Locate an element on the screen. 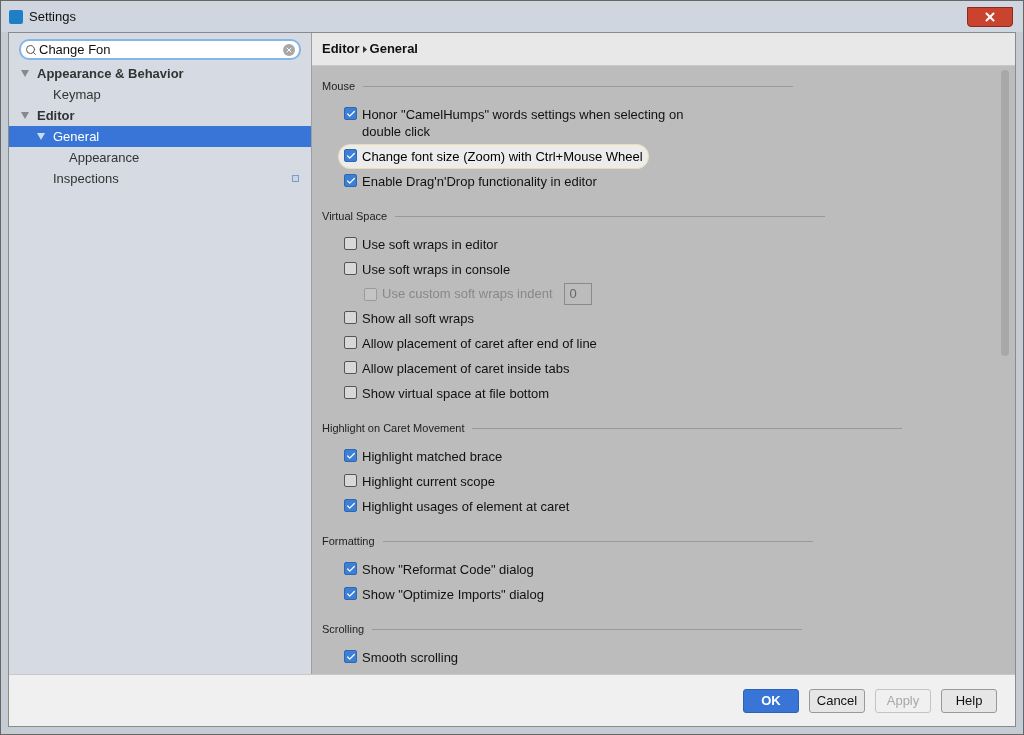  section-title: Virtual Space is located at coordinates (355, 216).